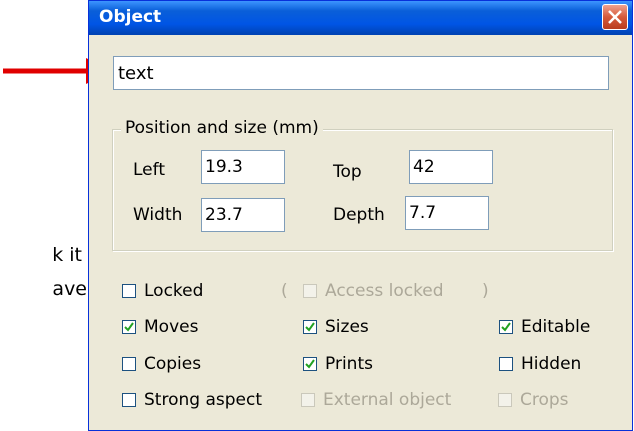 The height and width of the screenshot is (431, 634). I want to click on access-locked-checkbox: Access locked, so click(373, 291).